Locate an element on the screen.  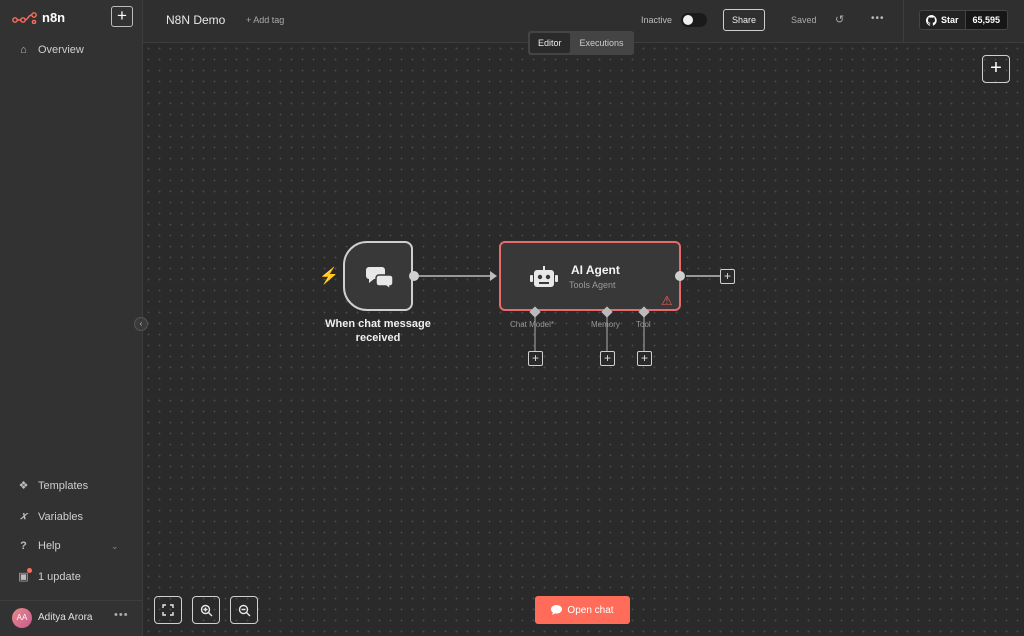
github-icon is located at coordinates (931, 20).